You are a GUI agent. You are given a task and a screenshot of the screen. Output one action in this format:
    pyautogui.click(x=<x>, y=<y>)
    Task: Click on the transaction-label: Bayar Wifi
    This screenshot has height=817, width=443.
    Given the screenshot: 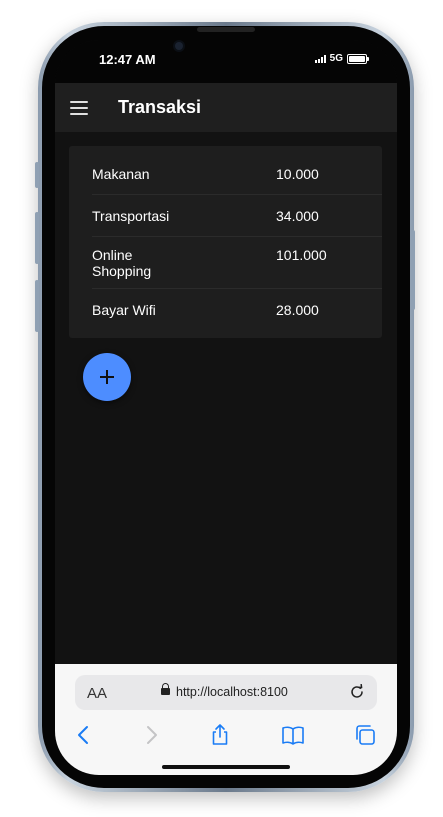 What is the action you would take?
    pyautogui.click(x=124, y=310)
    